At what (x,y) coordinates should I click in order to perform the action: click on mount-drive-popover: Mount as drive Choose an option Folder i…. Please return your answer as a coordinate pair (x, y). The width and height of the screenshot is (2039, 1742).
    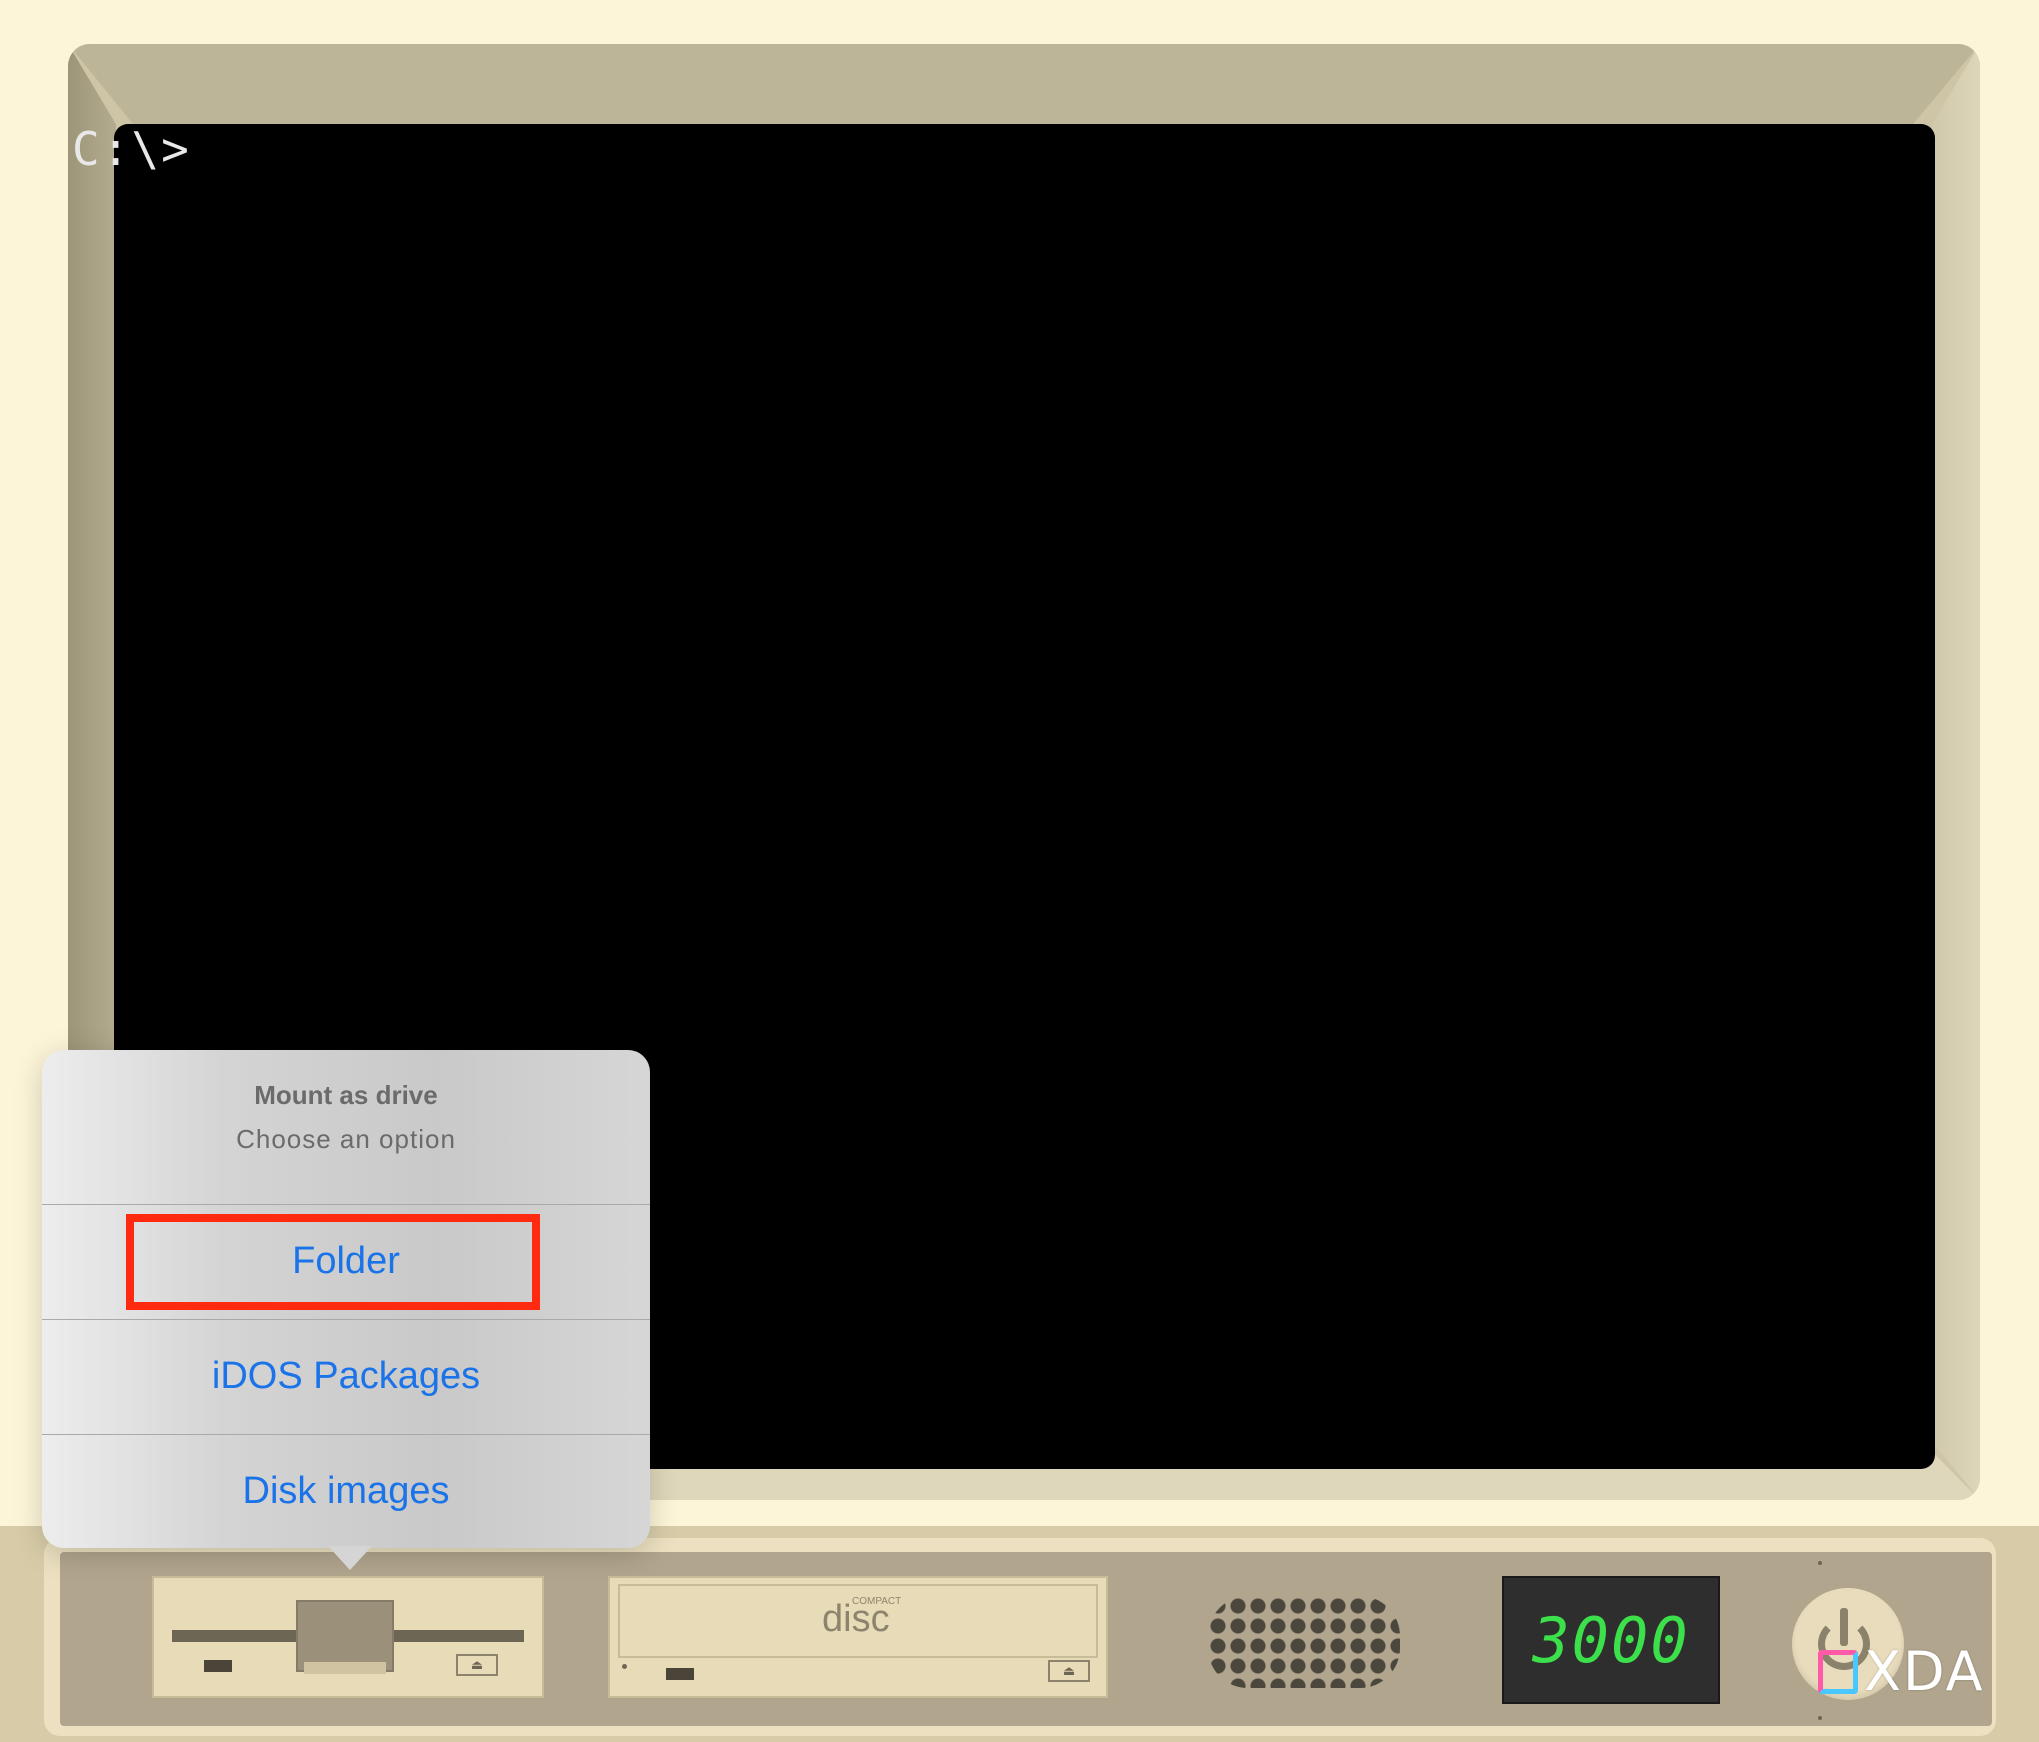
    Looking at the image, I should click on (346, 1299).